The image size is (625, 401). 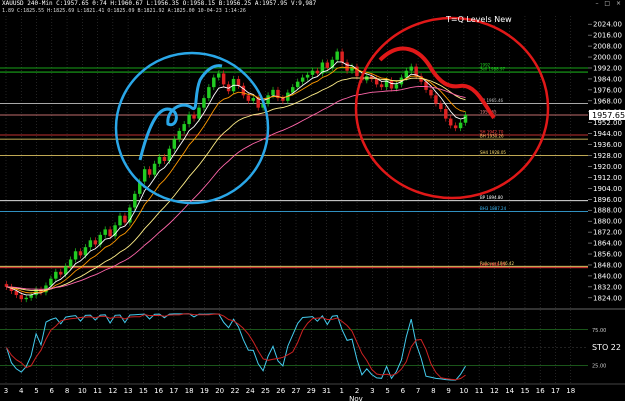 I want to click on price-tick-label: 2024.00, so click(x=607, y=25).